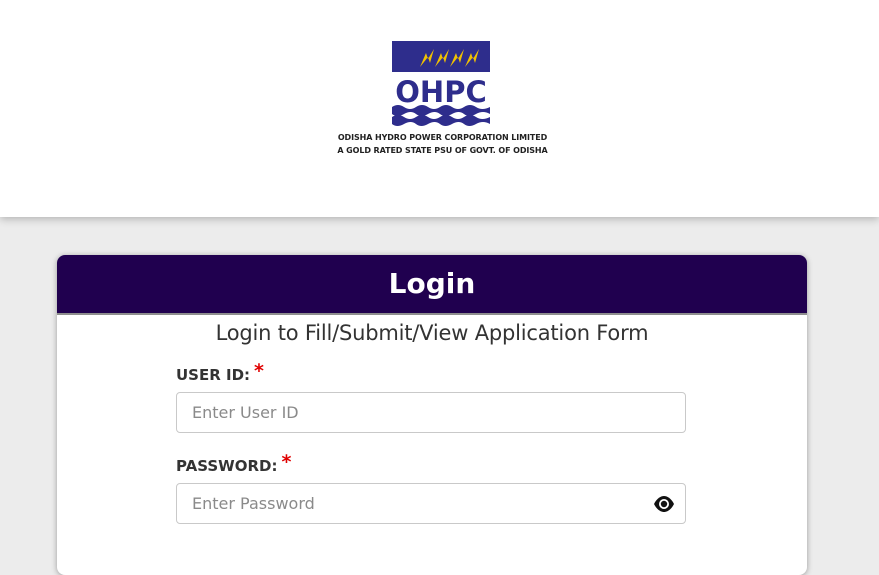 The width and height of the screenshot is (879, 575). I want to click on login-title: Login, so click(432, 285).